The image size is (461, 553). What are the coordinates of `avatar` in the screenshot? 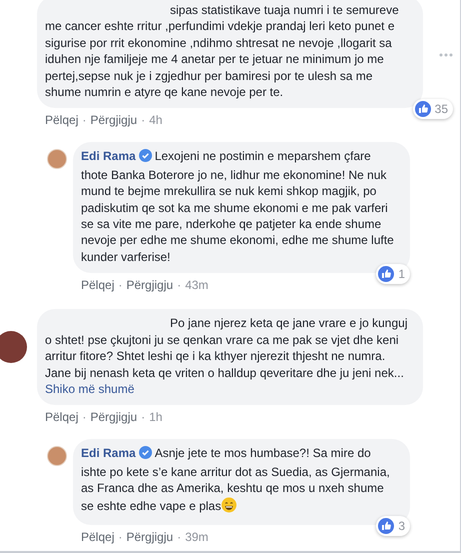 It's located at (13, 347).